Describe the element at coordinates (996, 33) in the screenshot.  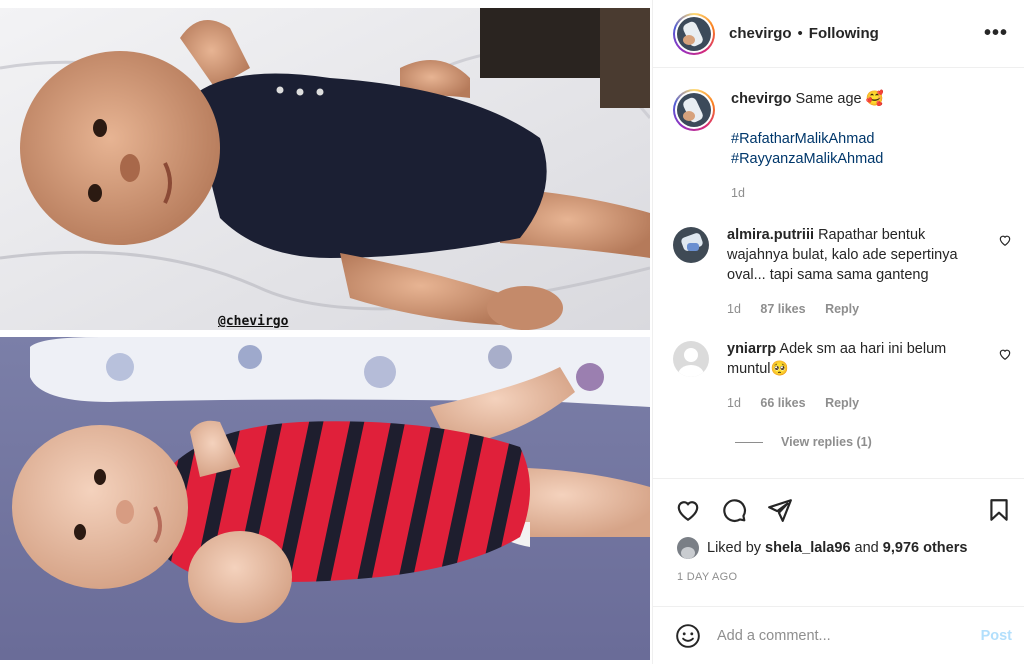
I see `more-options-icon: •••` at that location.